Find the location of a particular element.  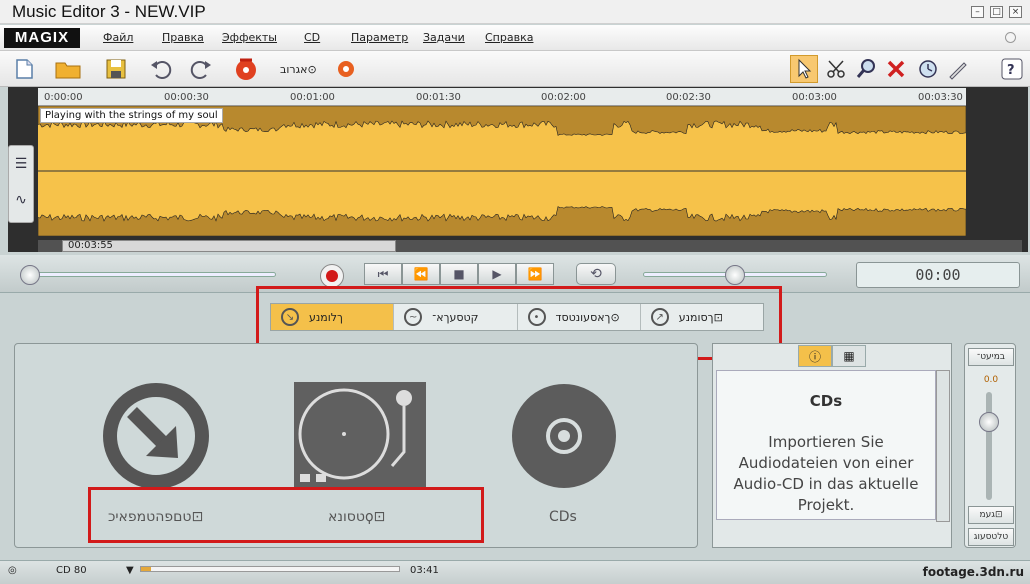

tab-cd: • ךאסעונטסד⊙ is located at coordinates (579, 317).